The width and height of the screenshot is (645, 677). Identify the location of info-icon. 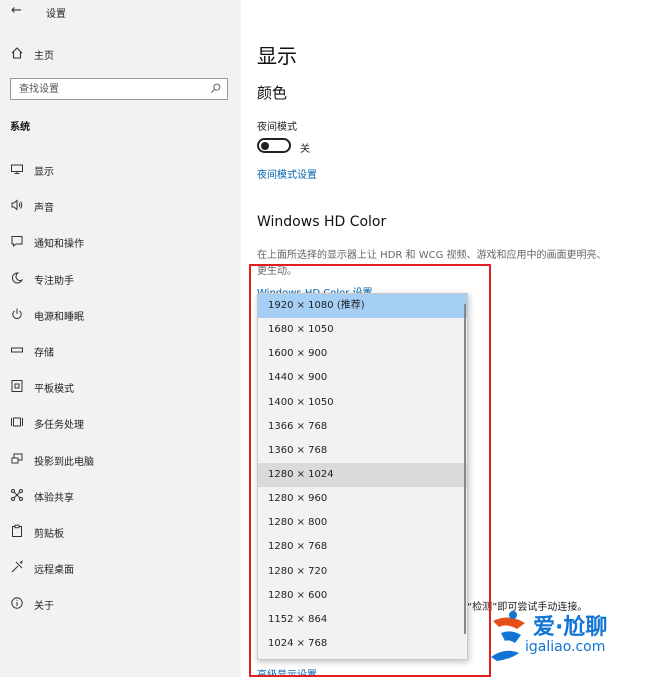
(17, 603).